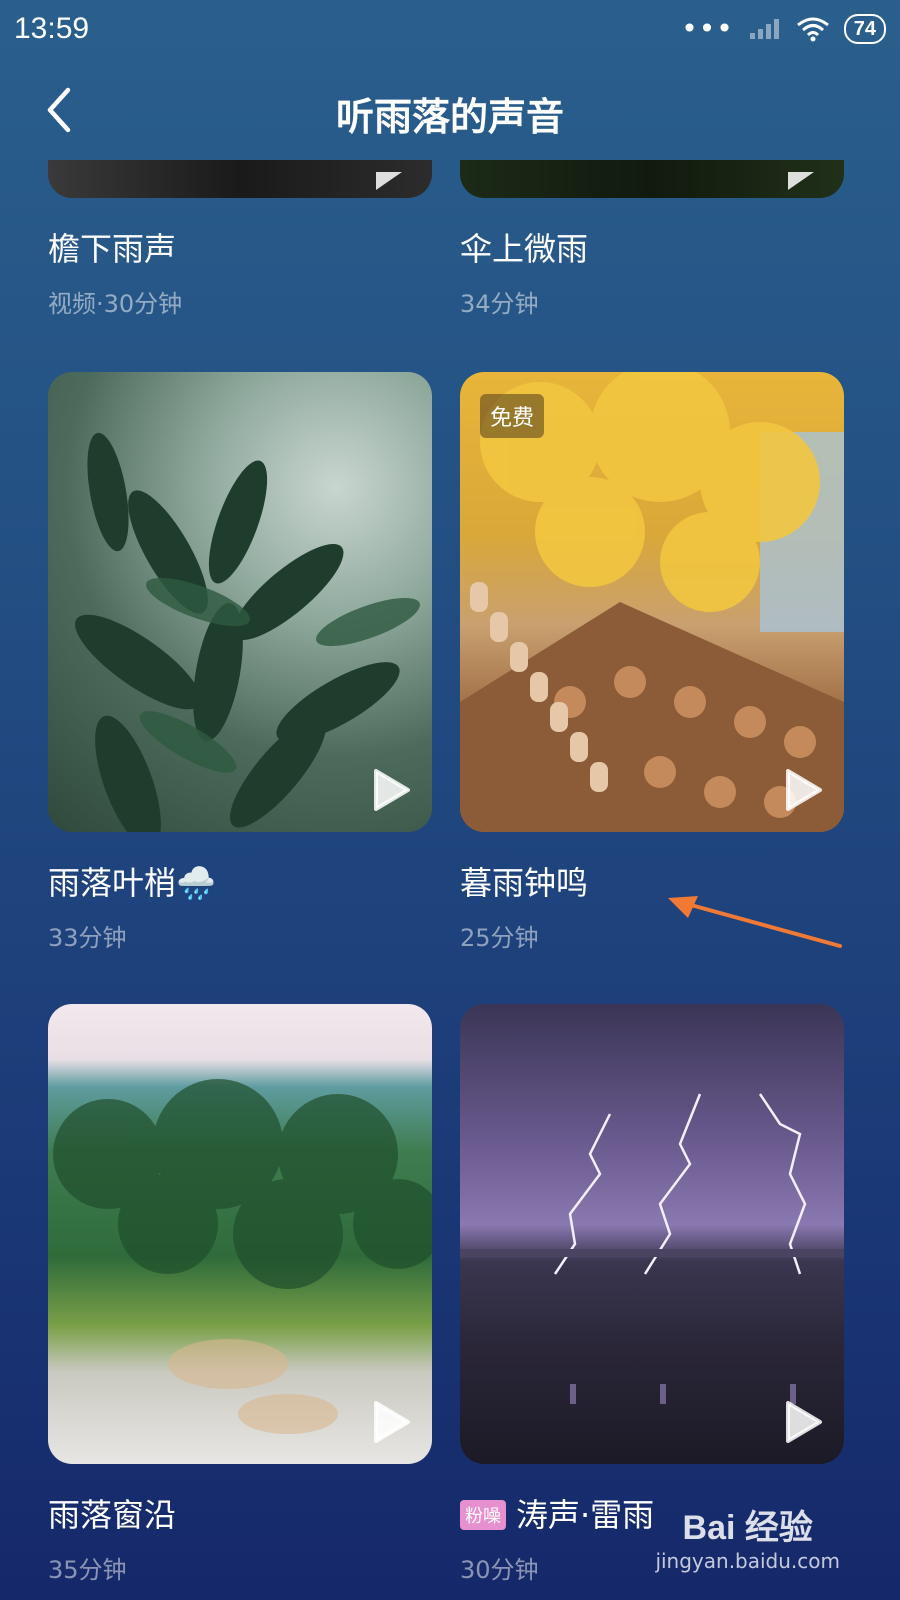 The width and height of the screenshot is (900, 1600). I want to click on card-subtitle: 35分钟, so click(87, 1570).